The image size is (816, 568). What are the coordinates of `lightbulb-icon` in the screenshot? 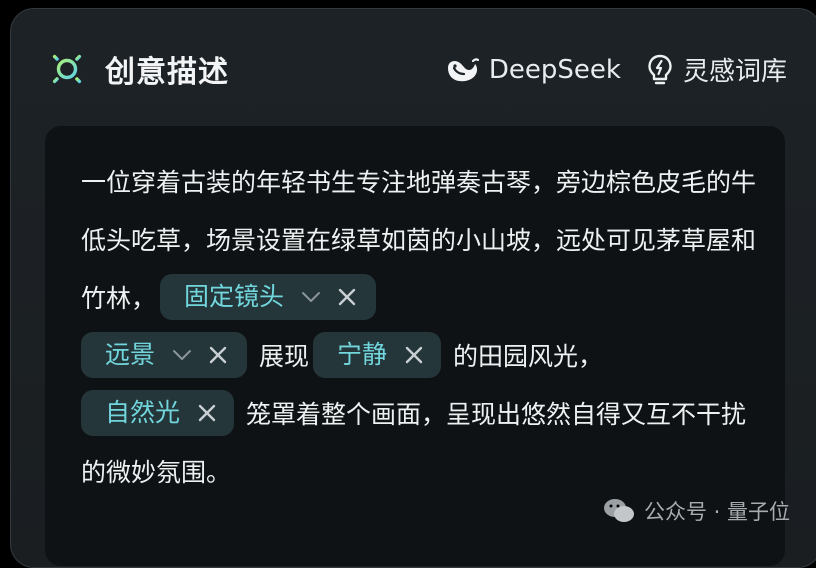 It's located at (660, 70).